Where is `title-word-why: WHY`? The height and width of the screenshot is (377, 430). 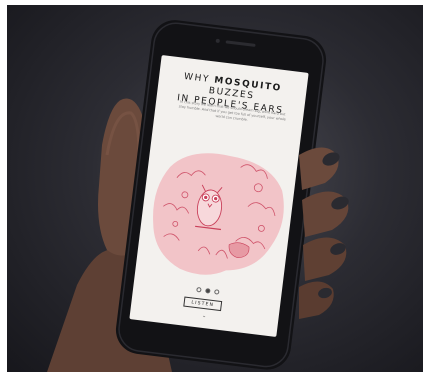
title-word-why: WHY is located at coordinates (197, 78).